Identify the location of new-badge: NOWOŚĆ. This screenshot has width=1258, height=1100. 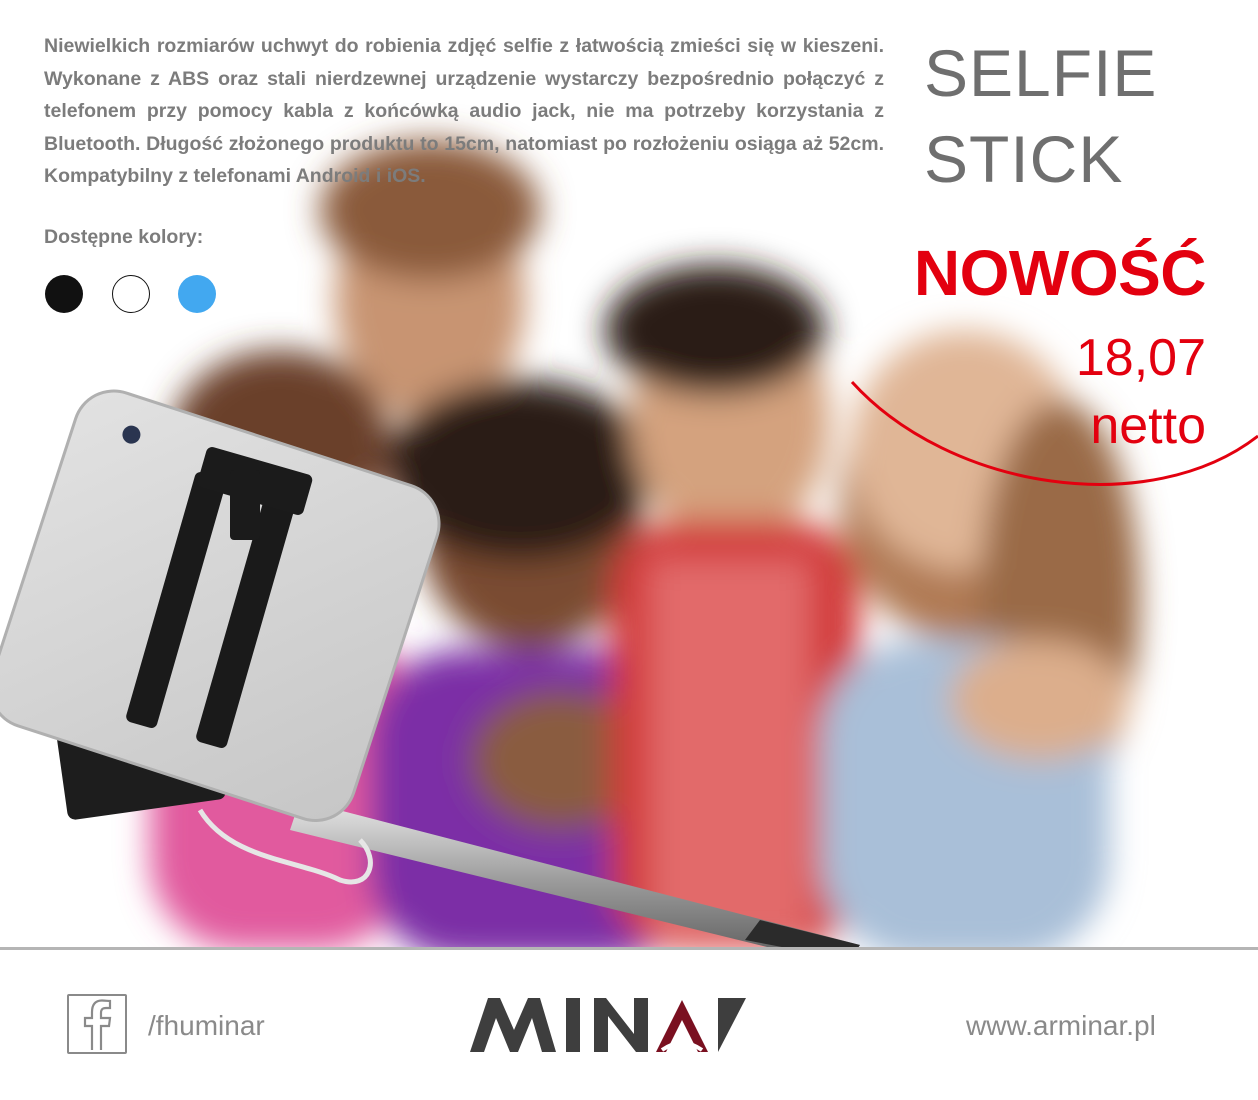
(1060, 273).